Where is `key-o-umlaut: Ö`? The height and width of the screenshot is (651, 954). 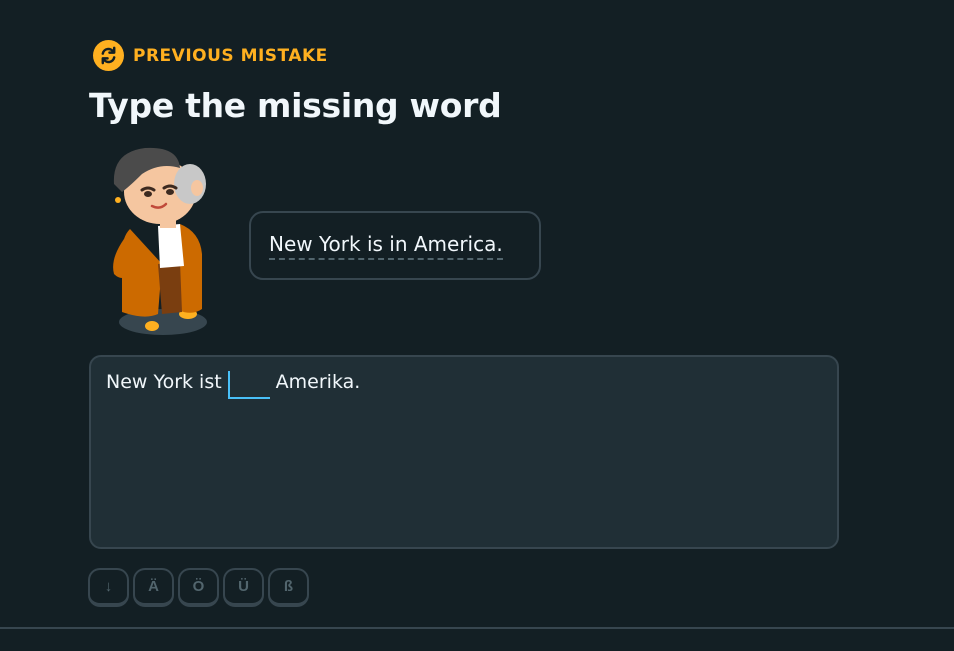
key-o-umlaut: Ö is located at coordinates (198, 587).